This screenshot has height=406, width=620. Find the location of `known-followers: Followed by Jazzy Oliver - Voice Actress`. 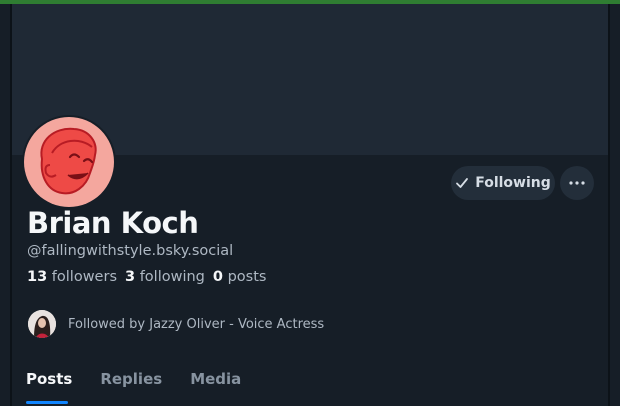

known-followers: Followed by Jazzy Oliver - Voice Actress is located at coordinates (176, 324).